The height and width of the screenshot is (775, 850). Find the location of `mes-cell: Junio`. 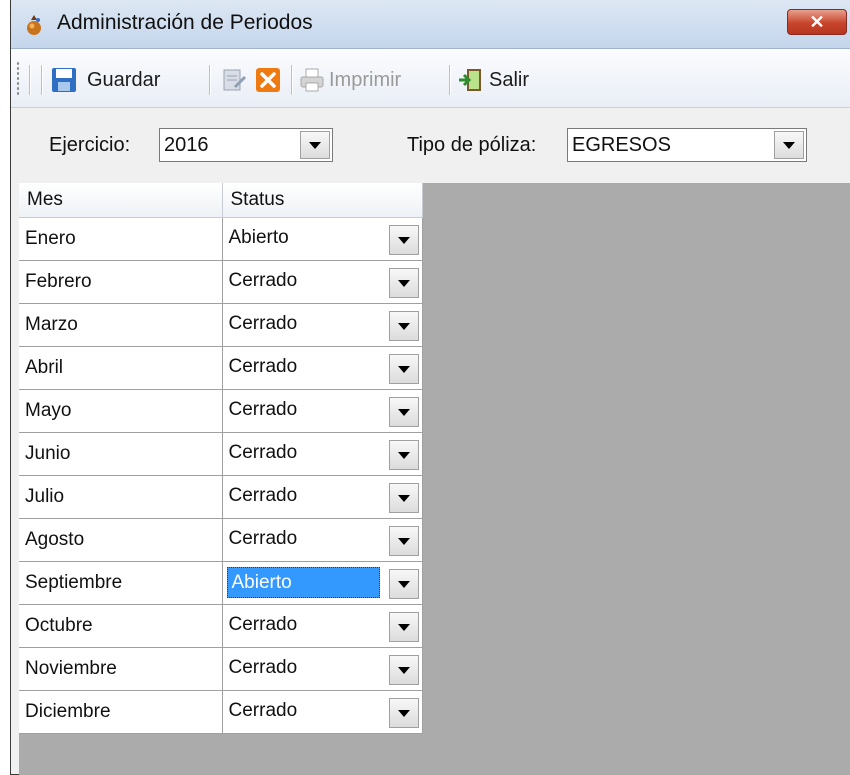

mes-cell: Junio is located at coordinates (121, 454).